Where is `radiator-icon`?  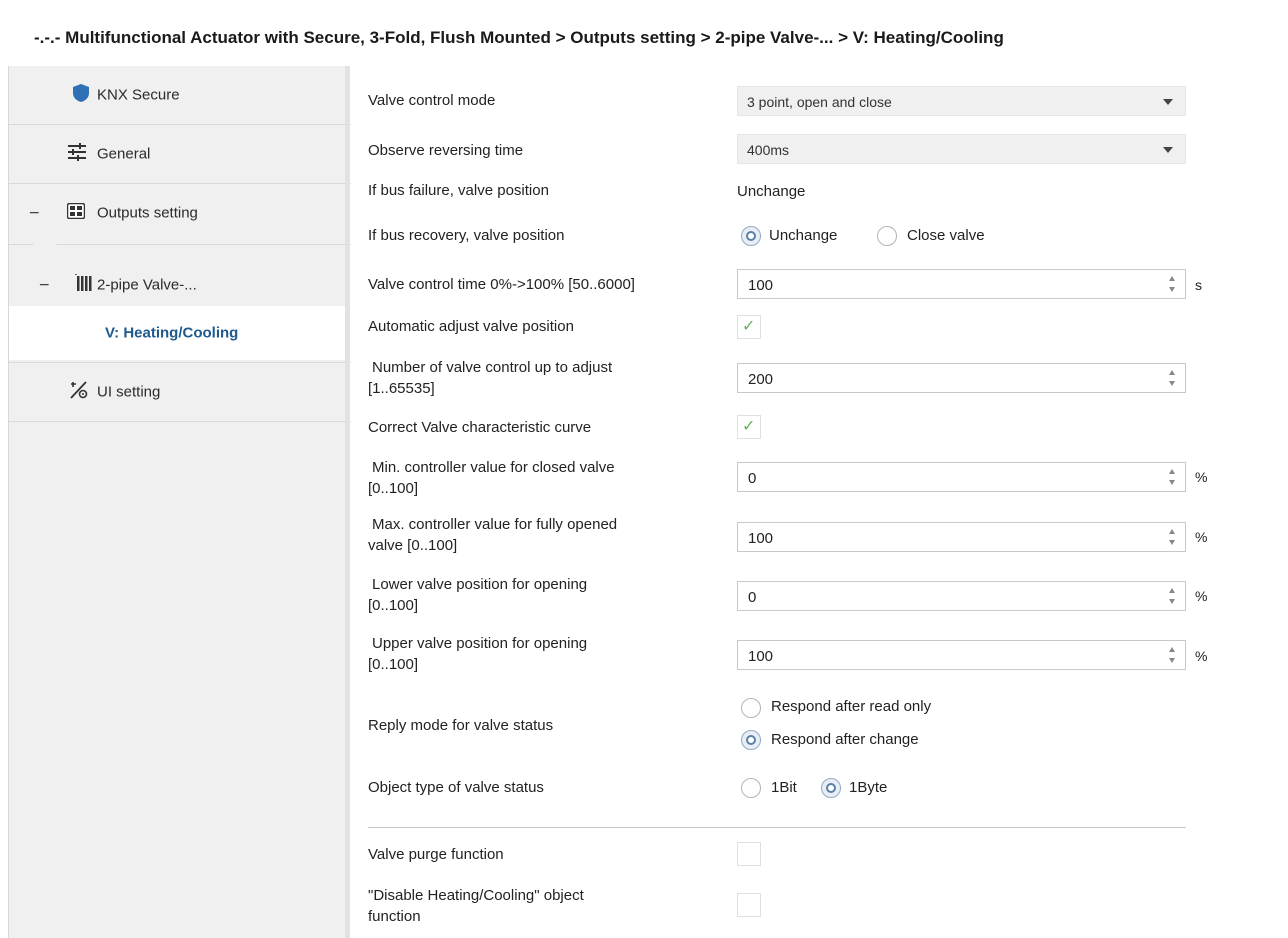 radiator-icon is located at coordinates (82, 284).